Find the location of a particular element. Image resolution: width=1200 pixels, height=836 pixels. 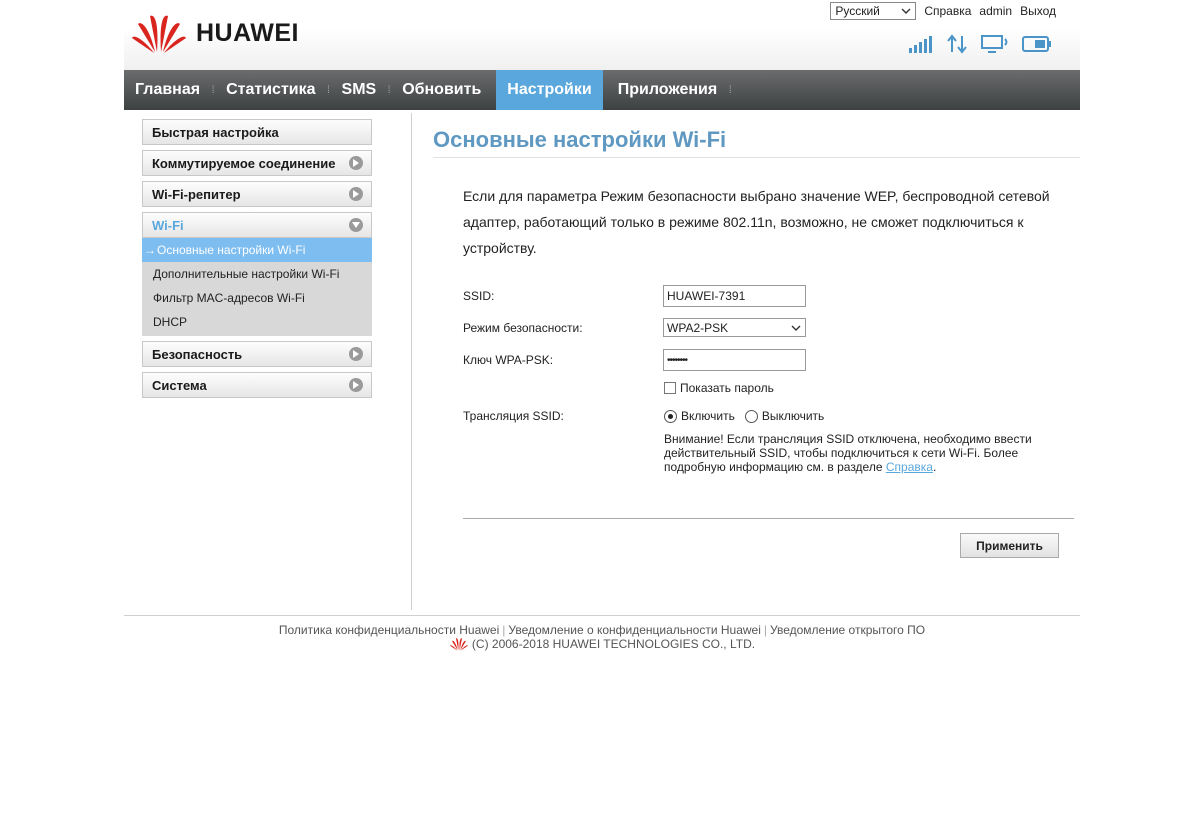

ssid-broadcast-radios: Включить Выключить is located at coordinates (744, 416).